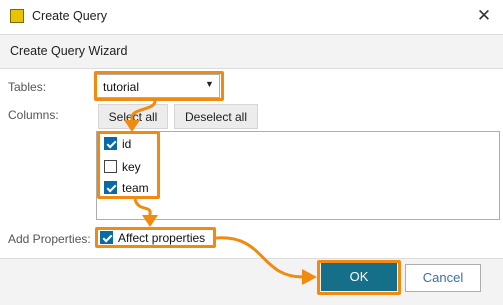 The image size is (503, 305). What do you see at coordinates (49, 239) in the screenshot?
I see `add-properties-label: Add Properties:` at bounding box center [49, 239].